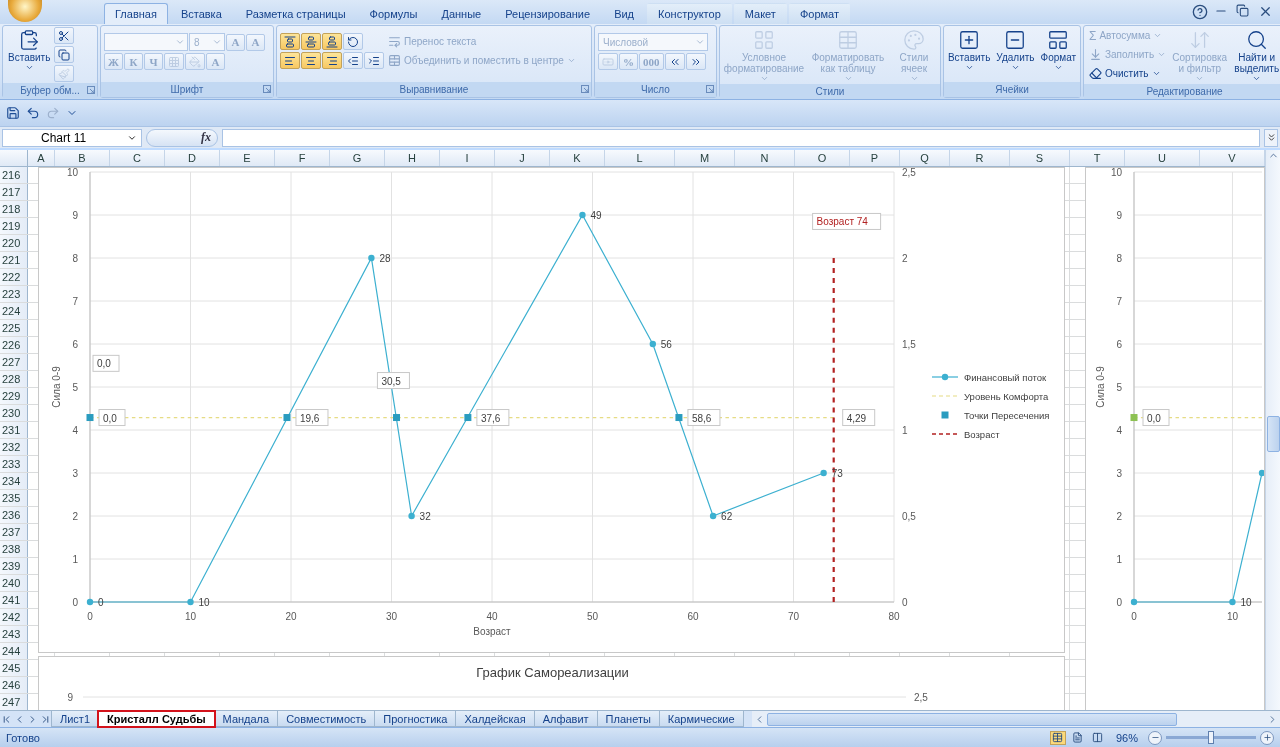 This screenshot has height=747, width=1280. I want to click on row-header: 232, so click(14, 447).